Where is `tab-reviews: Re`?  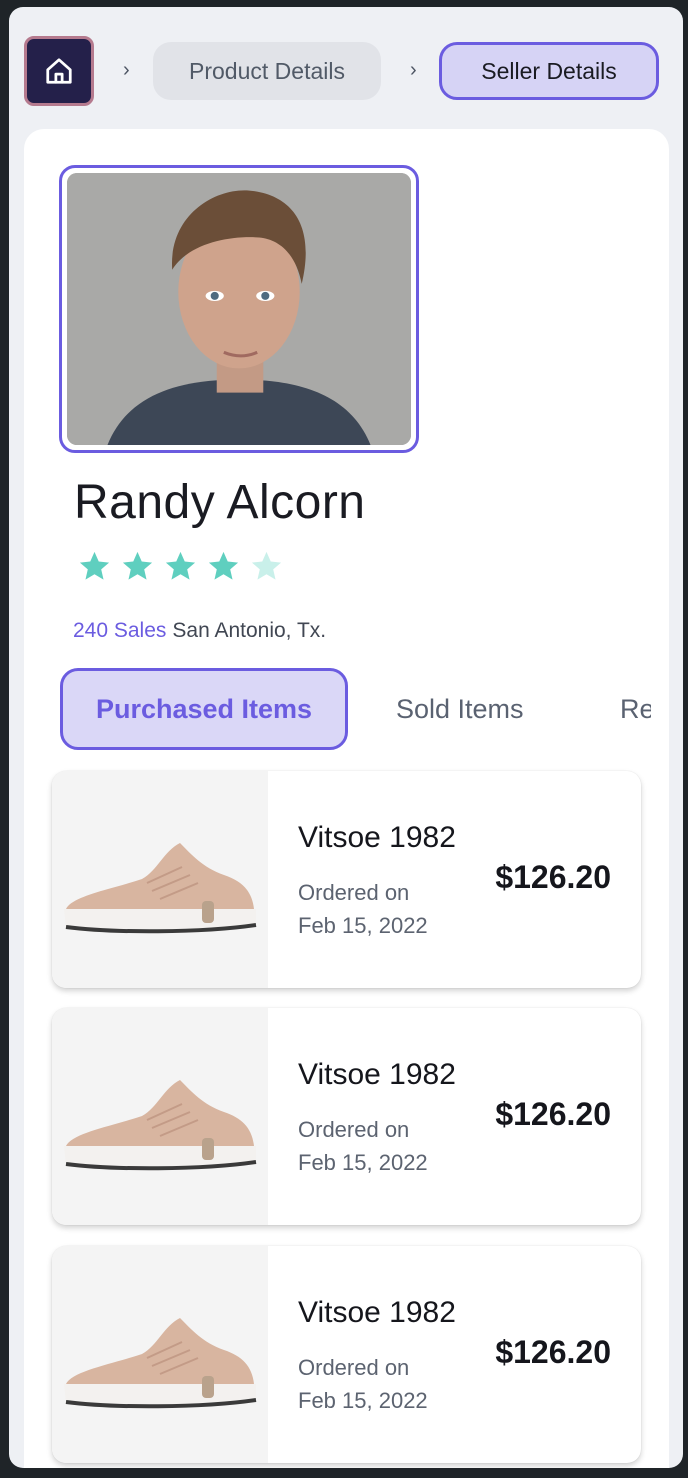 tab-reviews: Re is located at coordinates (635, 709).